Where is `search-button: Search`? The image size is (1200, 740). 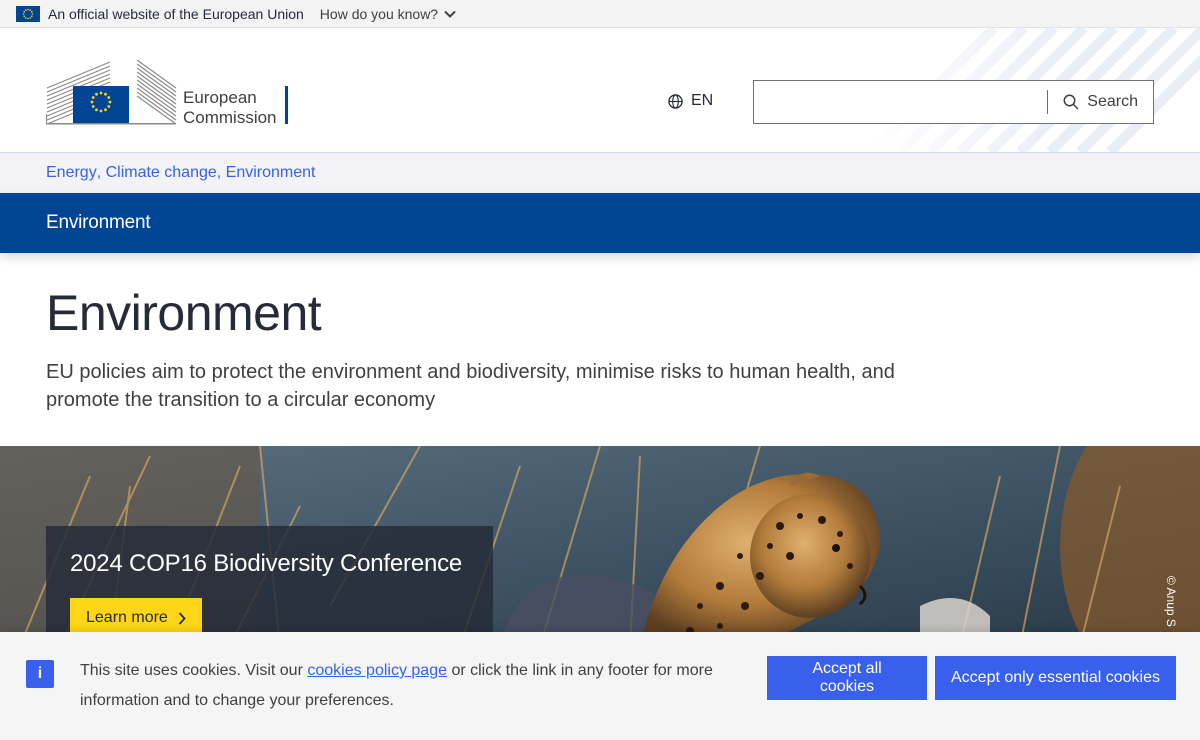 search-button: Search is located at coordinates (1100, 102).